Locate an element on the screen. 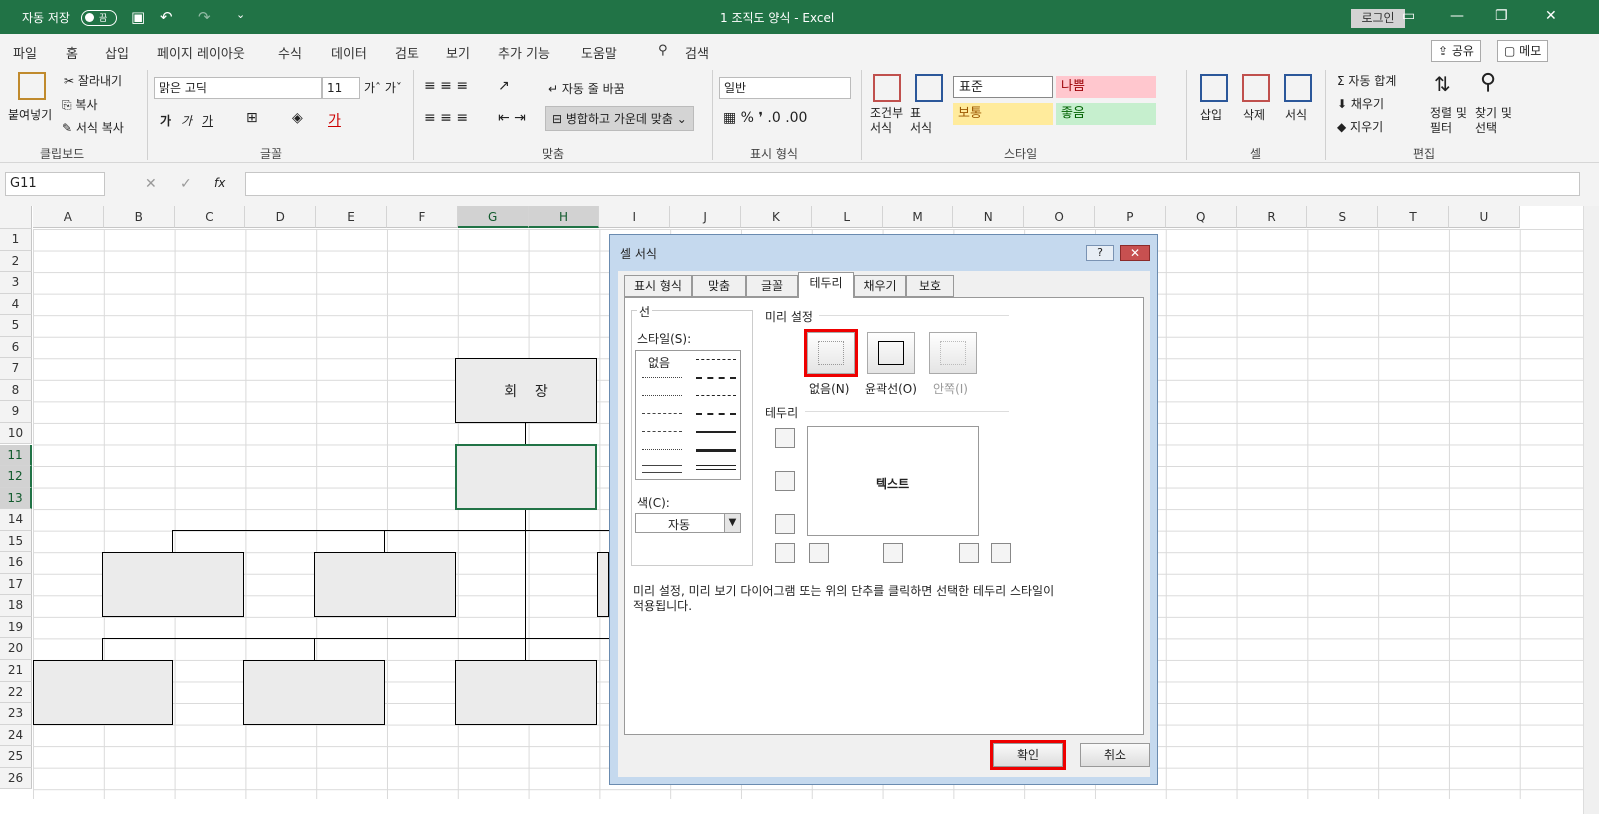 This screenshot has height=814, width=1599. merge-center-button: ⊟ 병합하고 가운데 맞춤 ⌄ is located at coordinates (619, 118).